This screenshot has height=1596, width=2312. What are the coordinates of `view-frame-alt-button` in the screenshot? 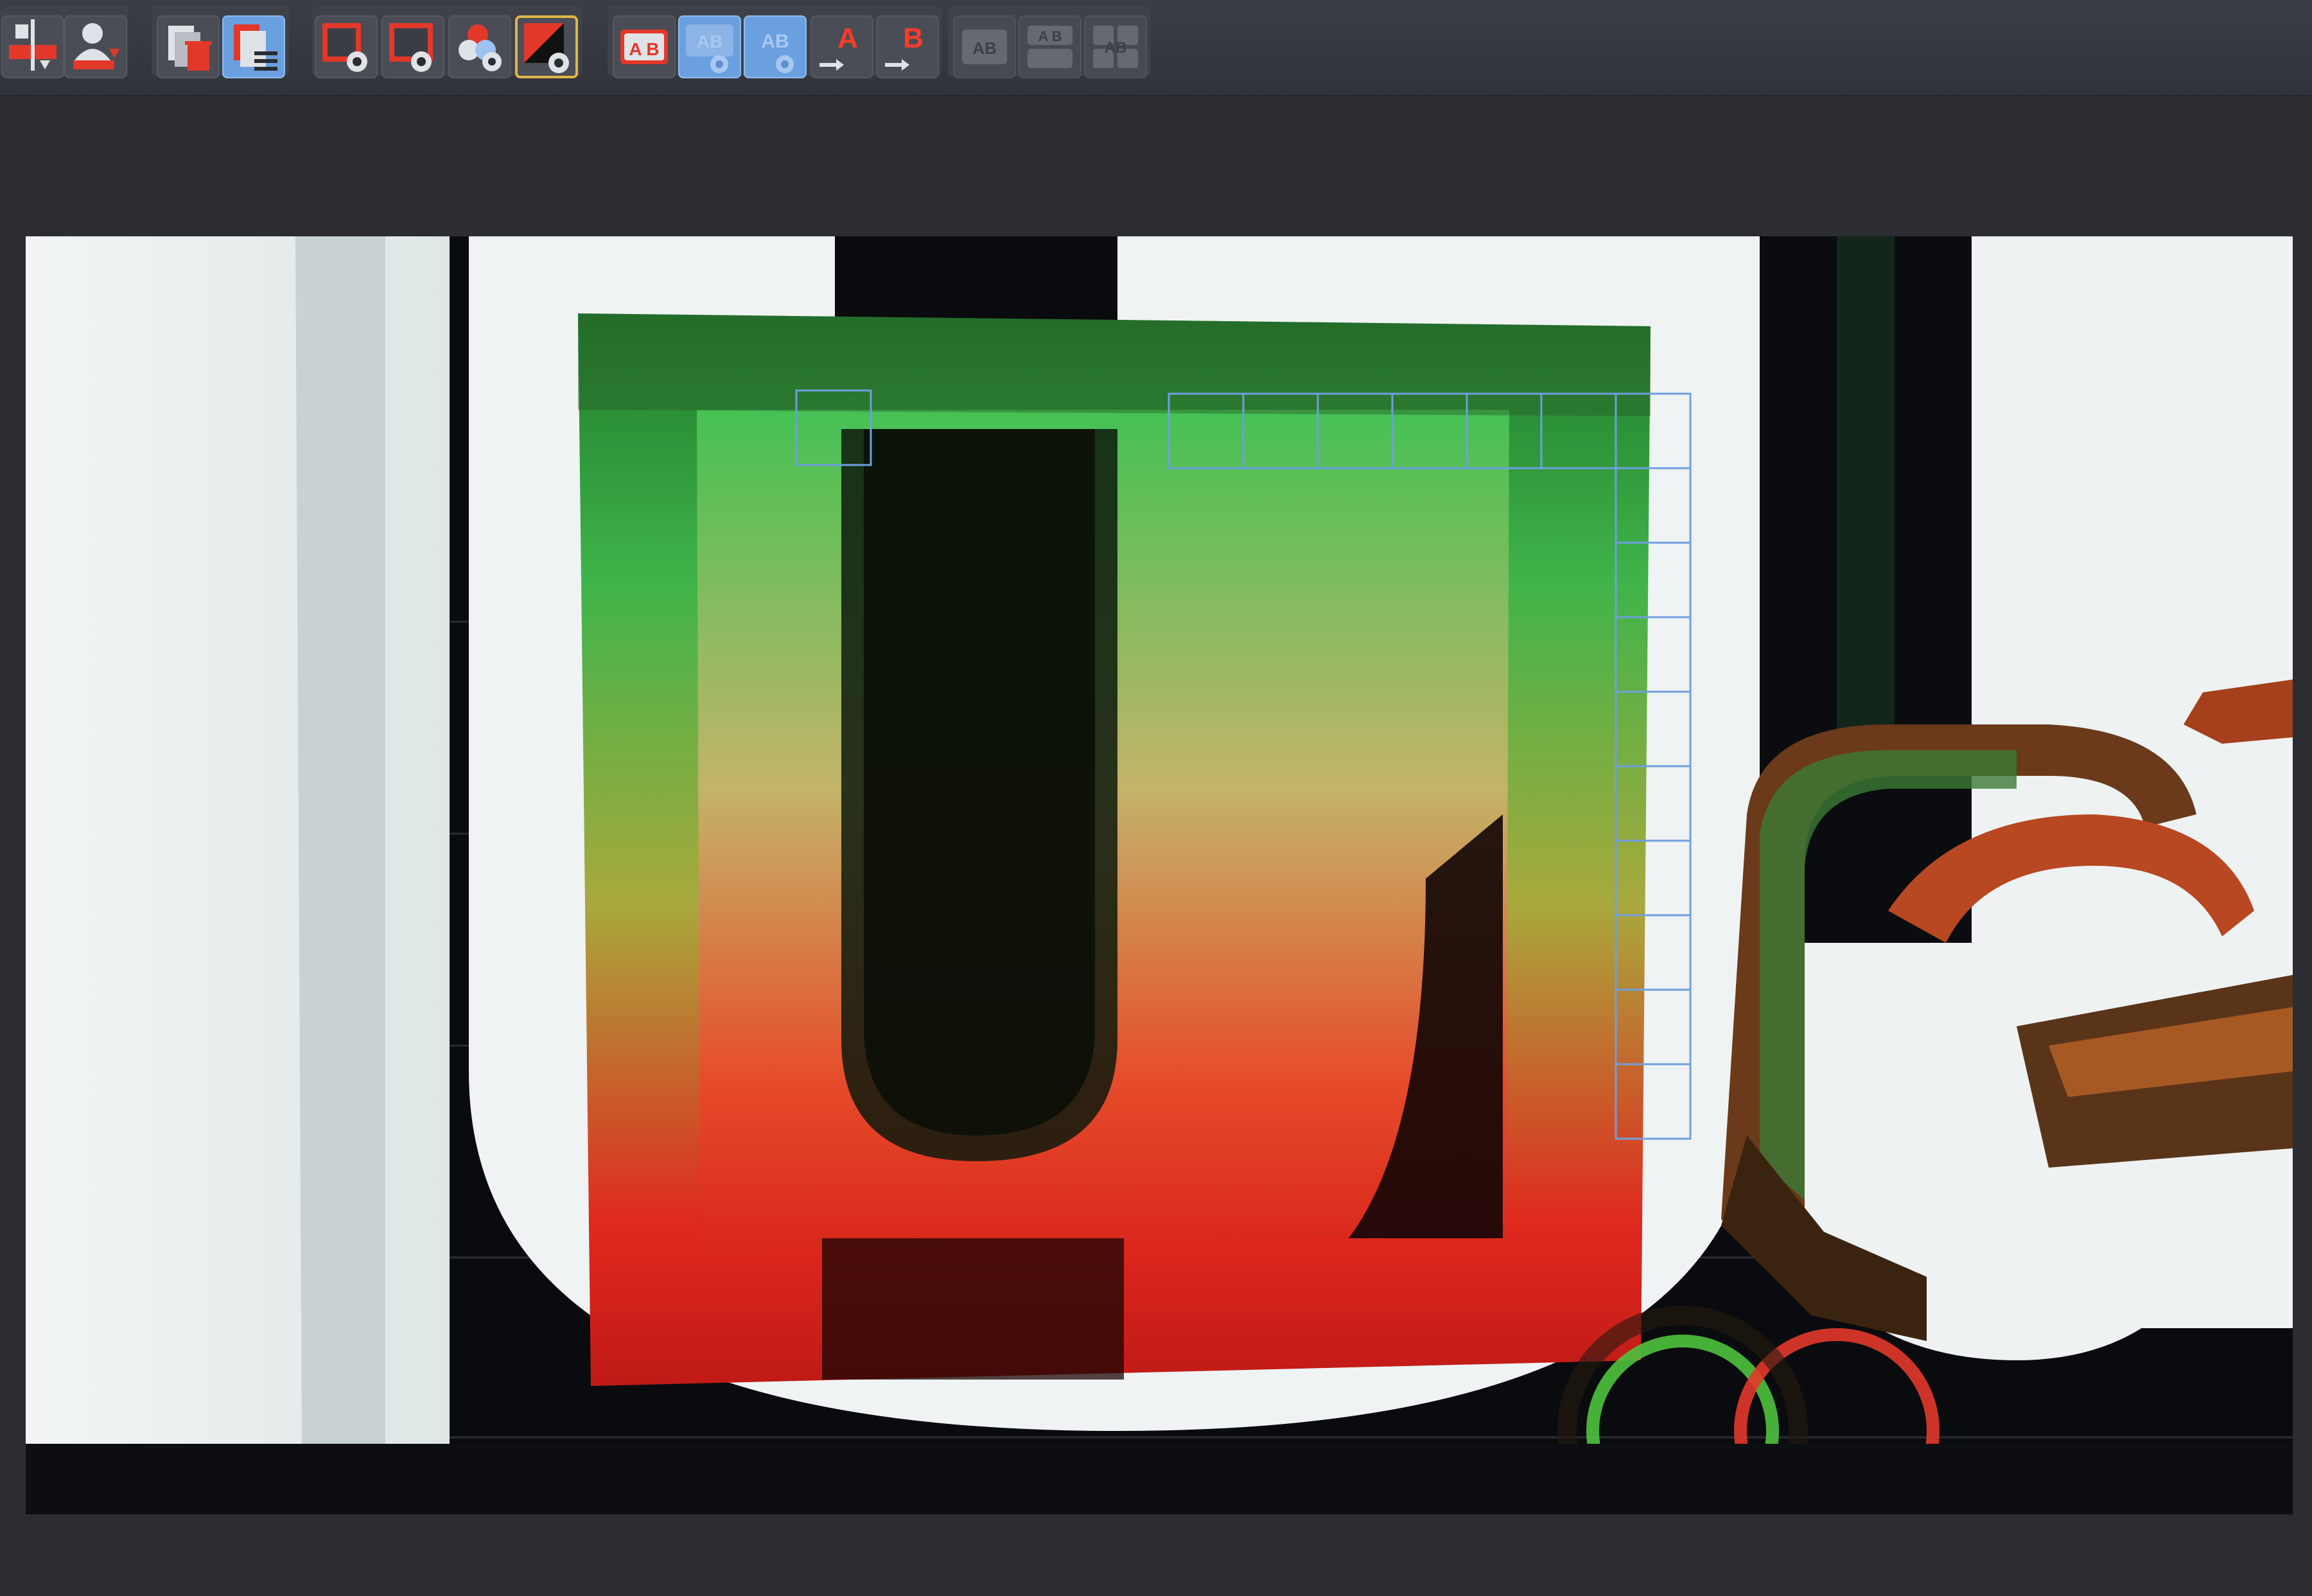 It's located at (412, 46).